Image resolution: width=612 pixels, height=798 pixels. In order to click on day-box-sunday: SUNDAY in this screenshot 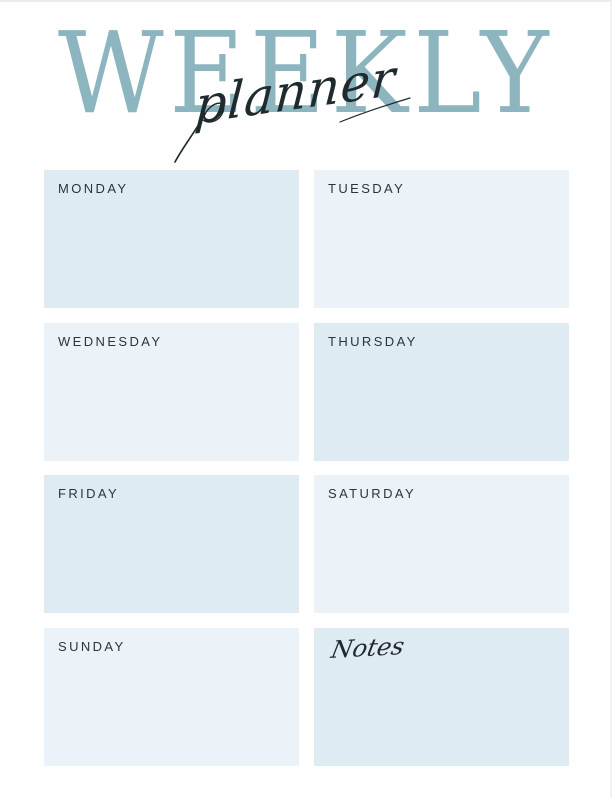, I will do `click(171, 697)`.